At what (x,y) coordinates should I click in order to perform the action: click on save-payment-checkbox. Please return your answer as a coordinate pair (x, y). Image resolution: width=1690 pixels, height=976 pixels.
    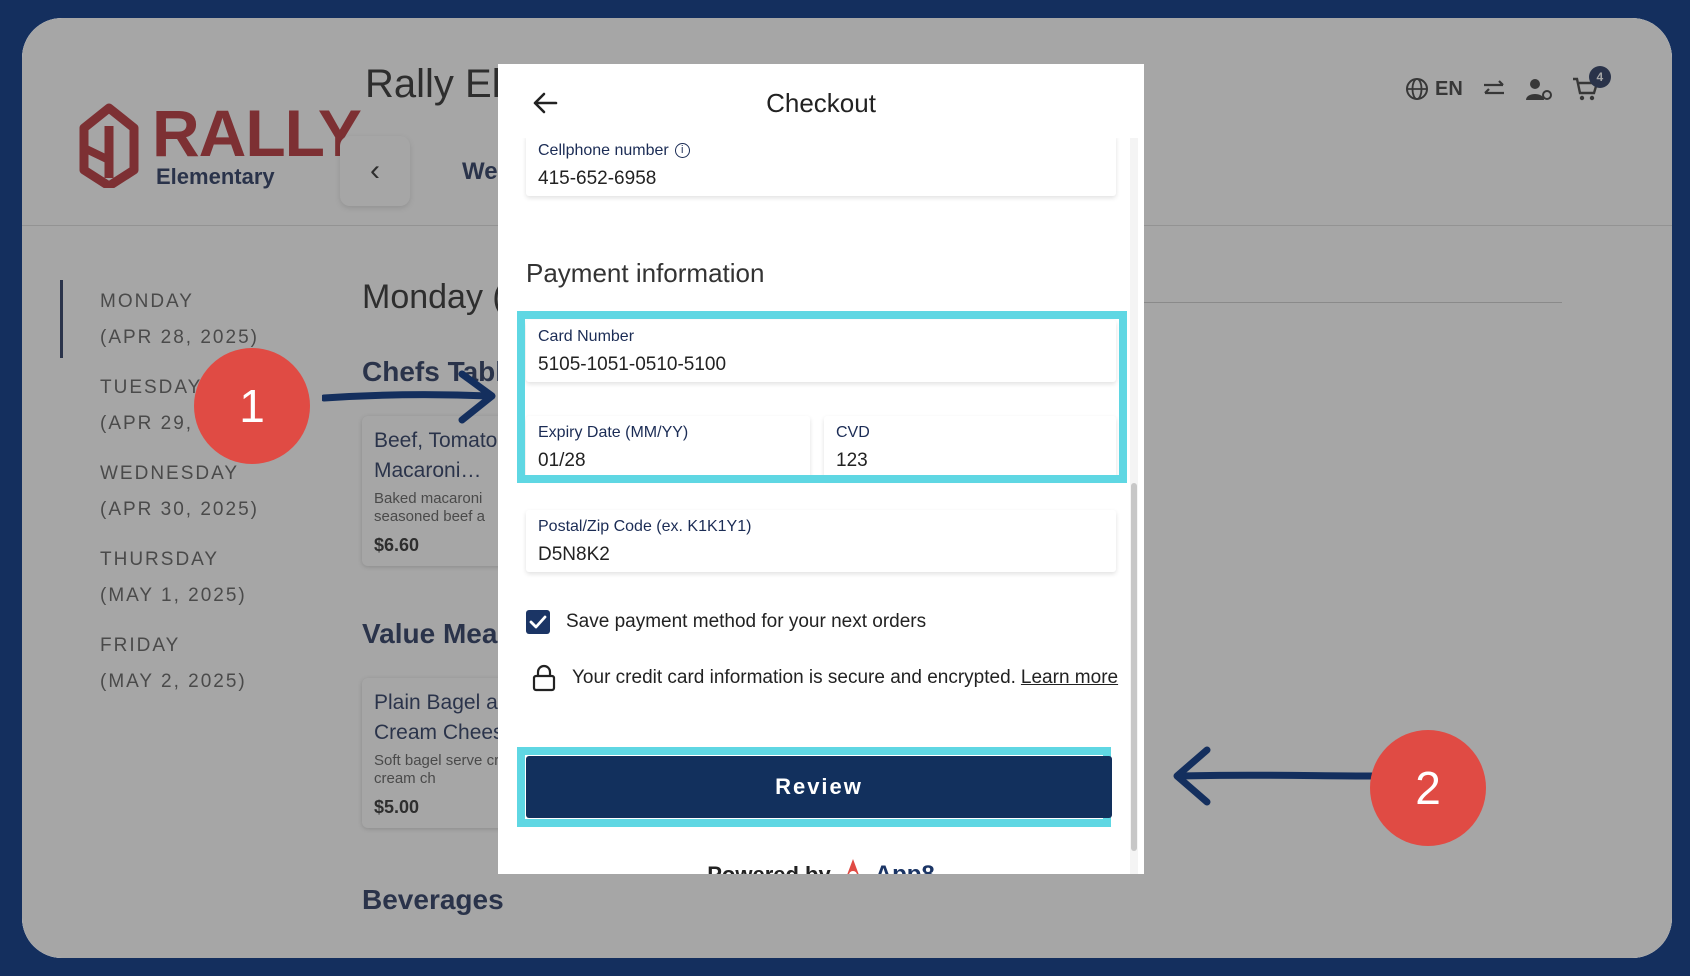
    Looking at the image, I should click on (538, 622).